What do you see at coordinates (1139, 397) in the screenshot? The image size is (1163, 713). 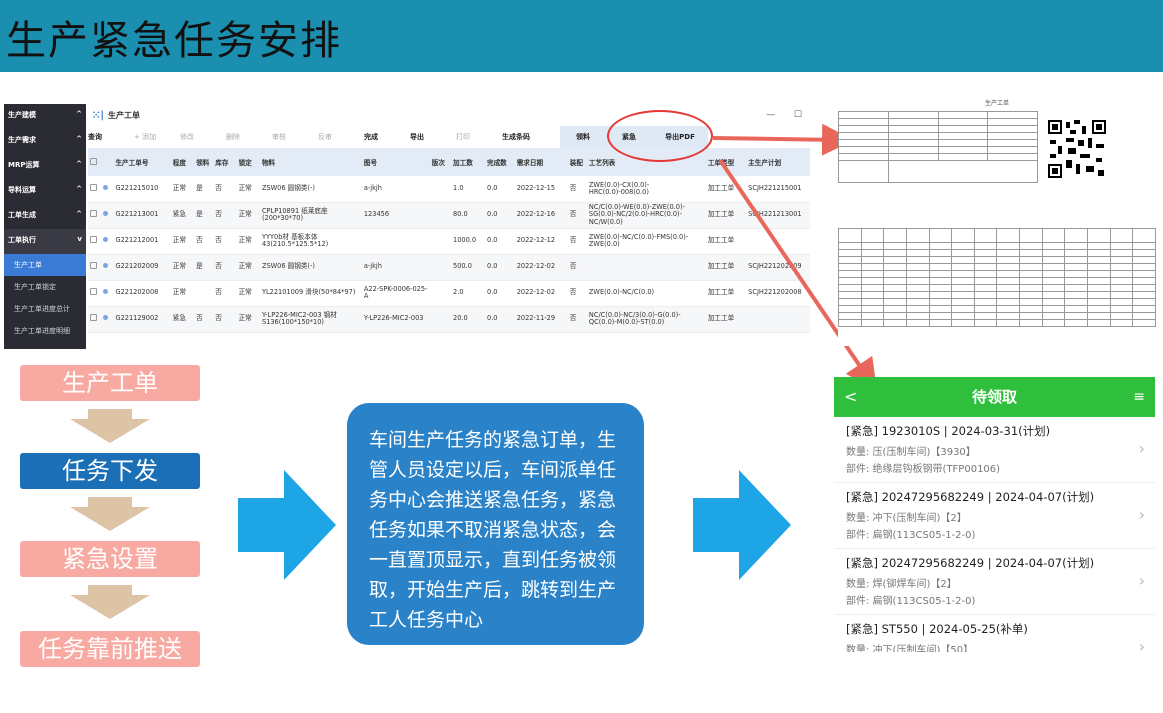 I see `menu-icon: ≡` at bounding box center [1139, 397].